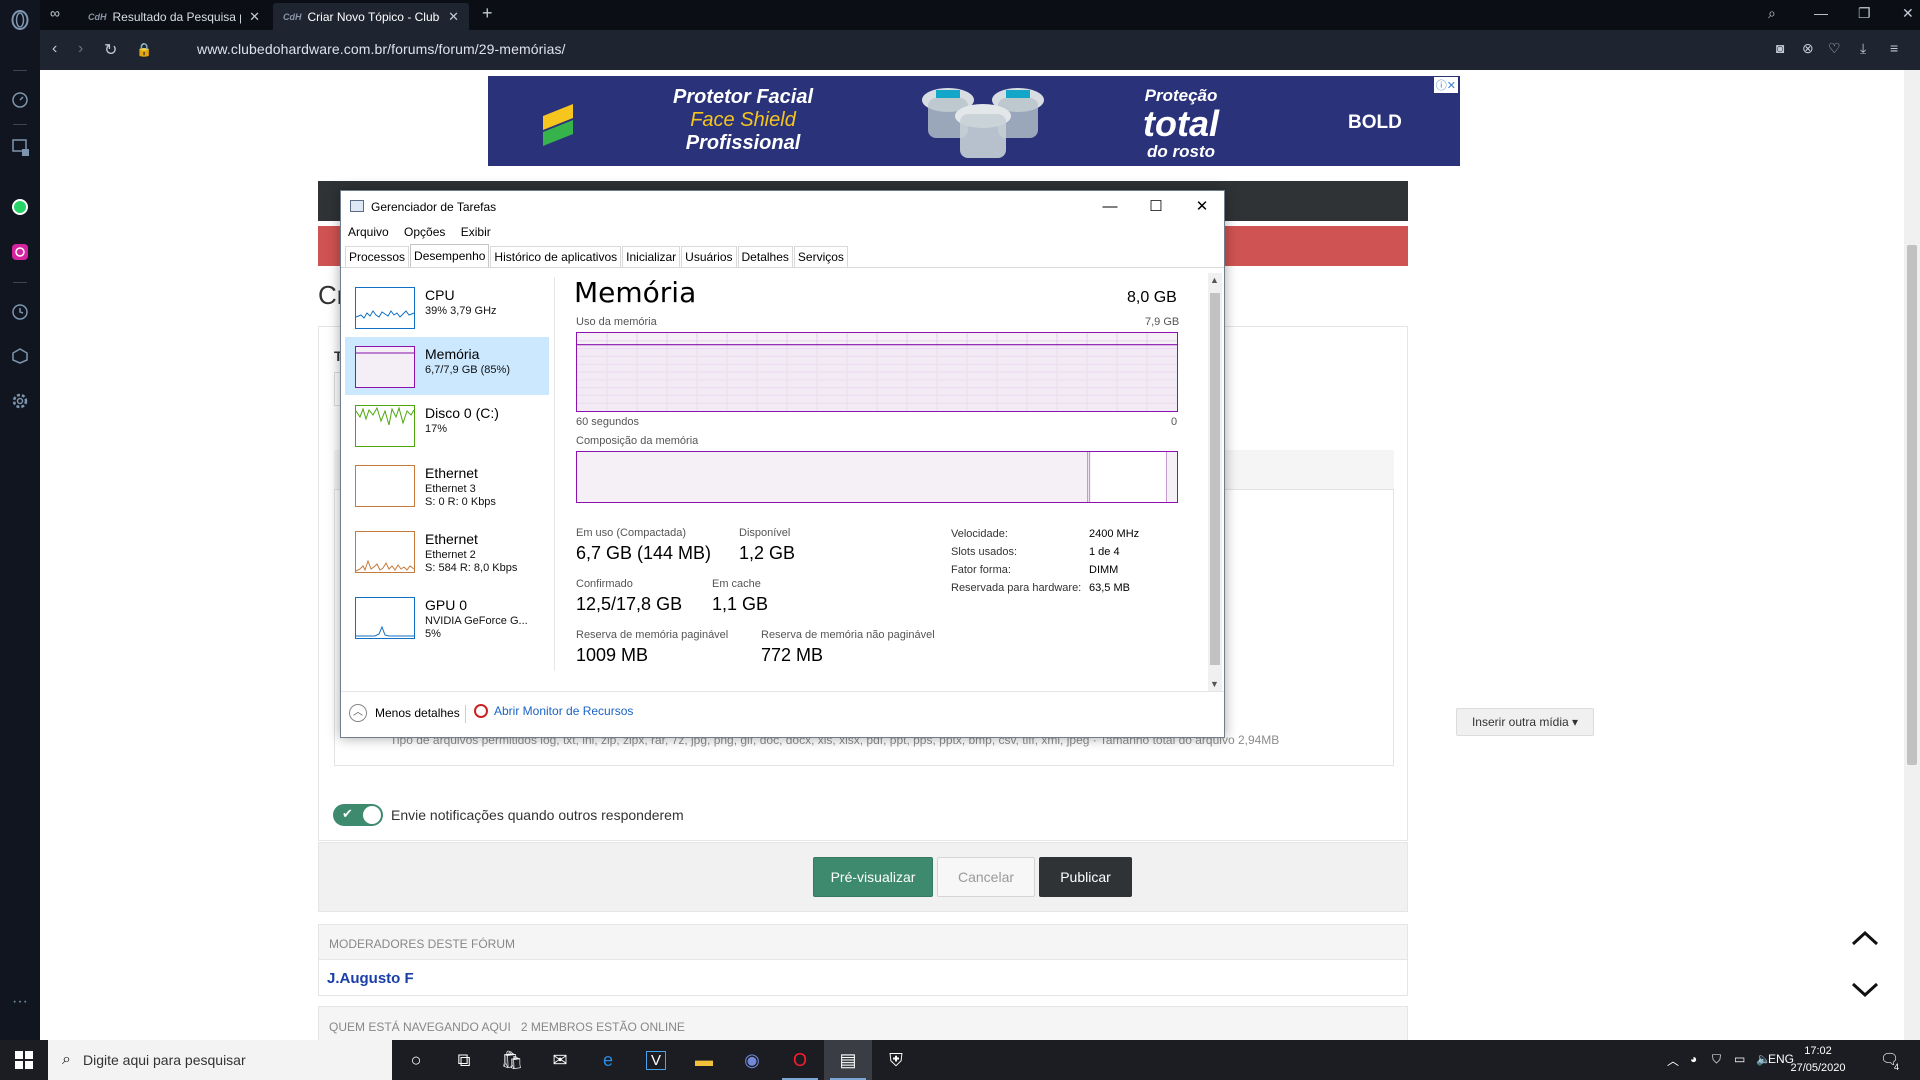 The image size is (1920, 1080). What do you see at coordinates (1772, 13) in the screenshot?
I see `search-tabs-icon: ⌕` at bounding box center [1772, 13].